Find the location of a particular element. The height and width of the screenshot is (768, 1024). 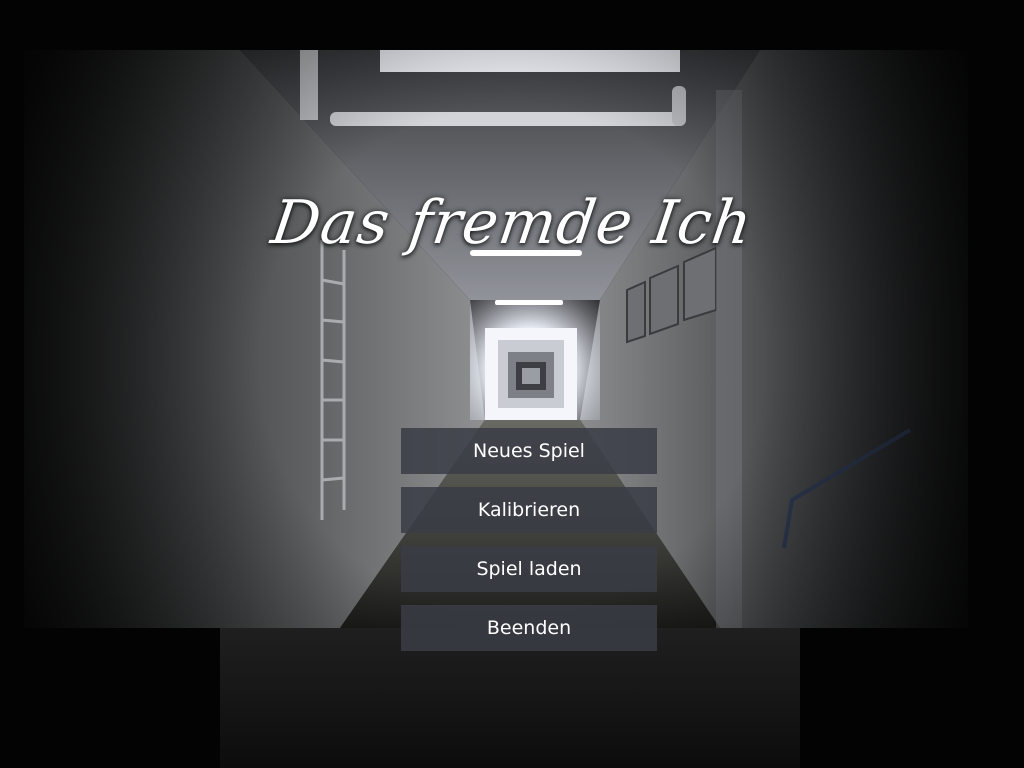

load-game-button: Spiel laden is located at coordinates (529, 569).